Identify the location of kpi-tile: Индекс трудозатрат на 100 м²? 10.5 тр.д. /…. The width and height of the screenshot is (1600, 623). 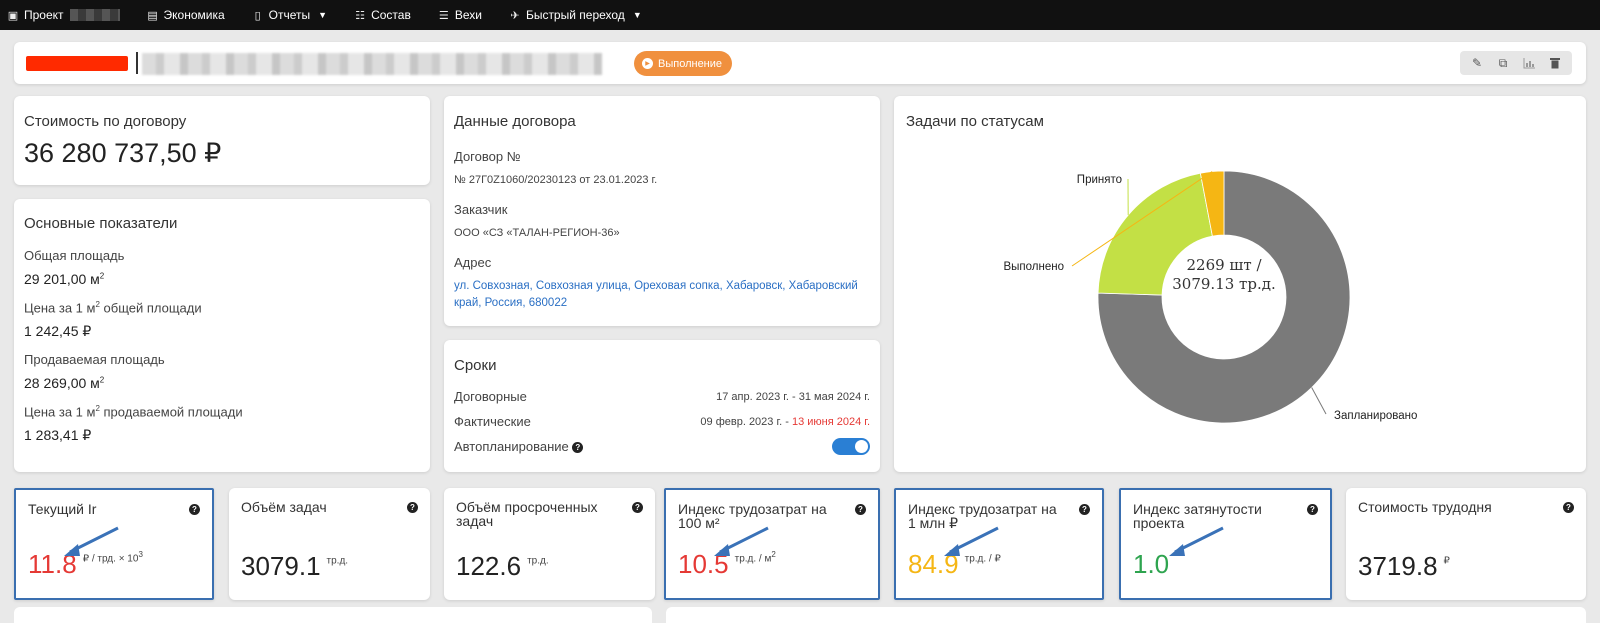
(772, 544).